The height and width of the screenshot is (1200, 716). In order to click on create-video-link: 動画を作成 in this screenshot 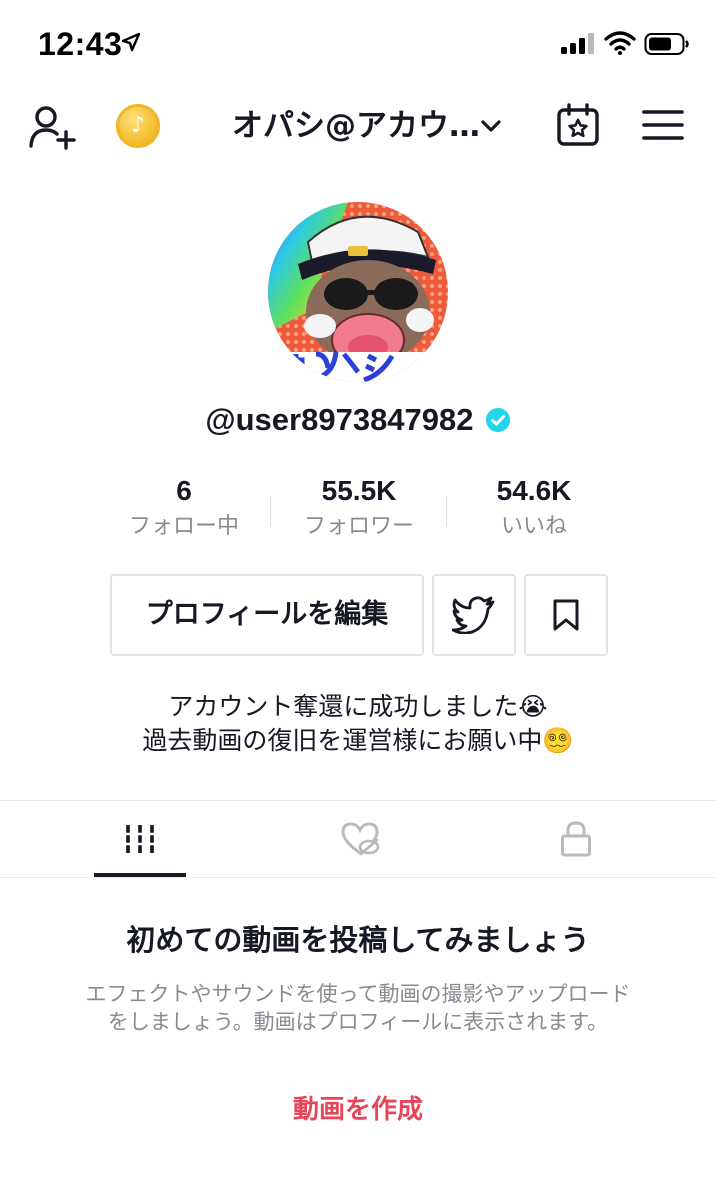, I will do `click(358, 1110)`.